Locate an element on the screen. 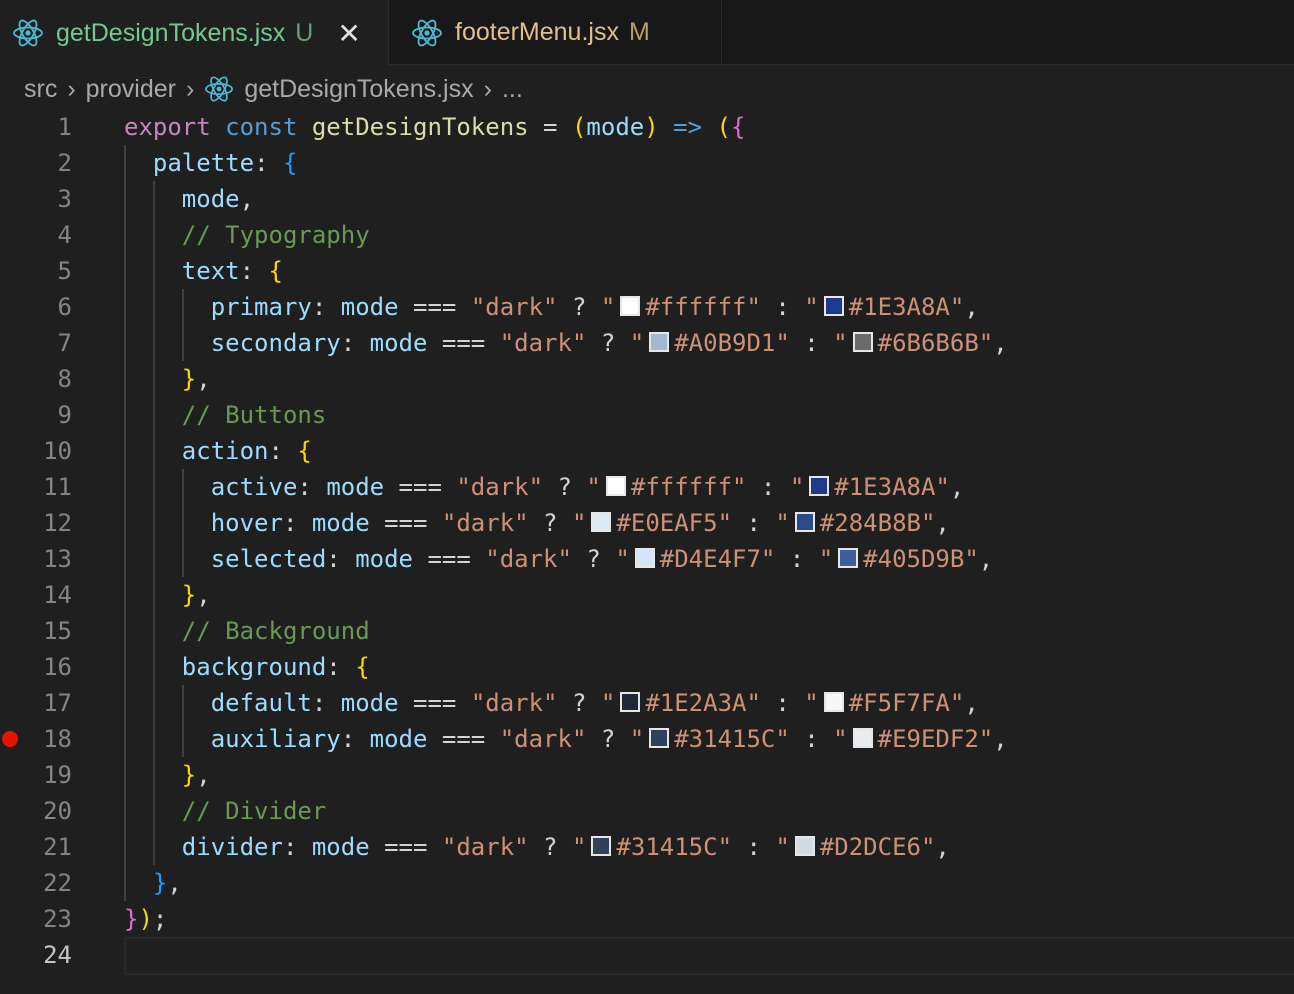  code-line: 3 mode, is located at coordinates (647, 199).